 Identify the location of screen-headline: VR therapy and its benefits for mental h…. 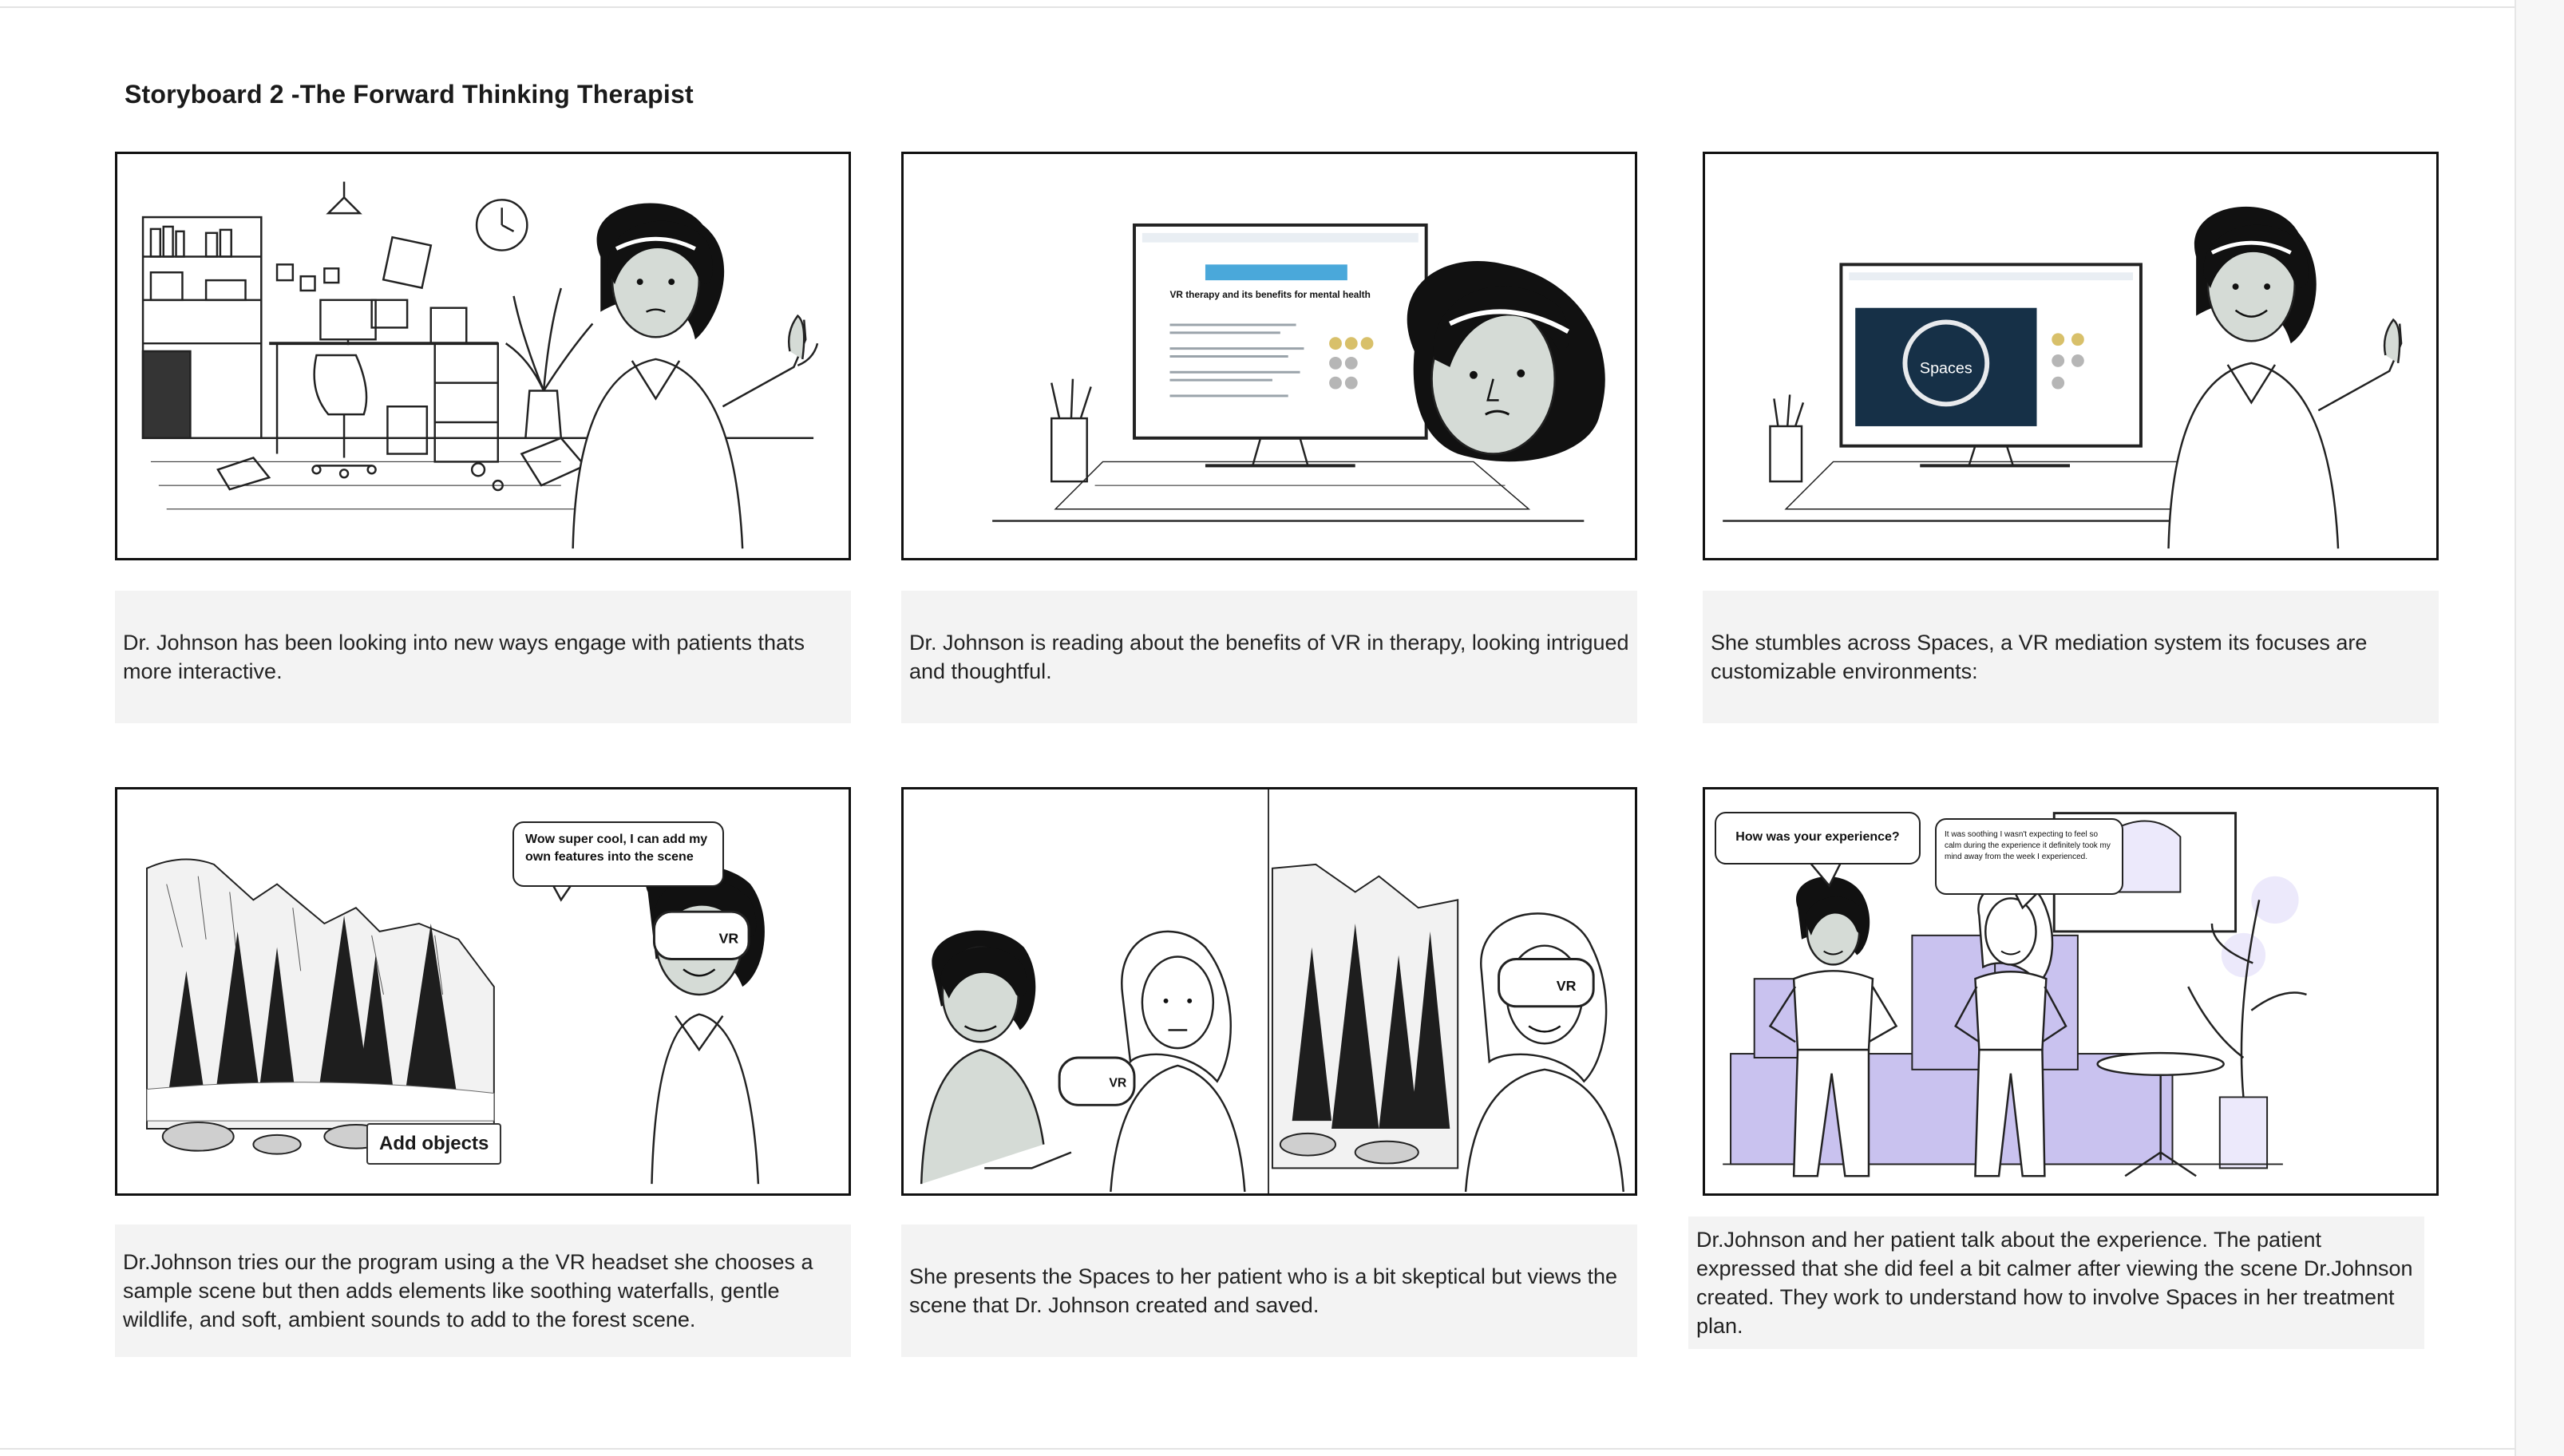
(1269, 294).